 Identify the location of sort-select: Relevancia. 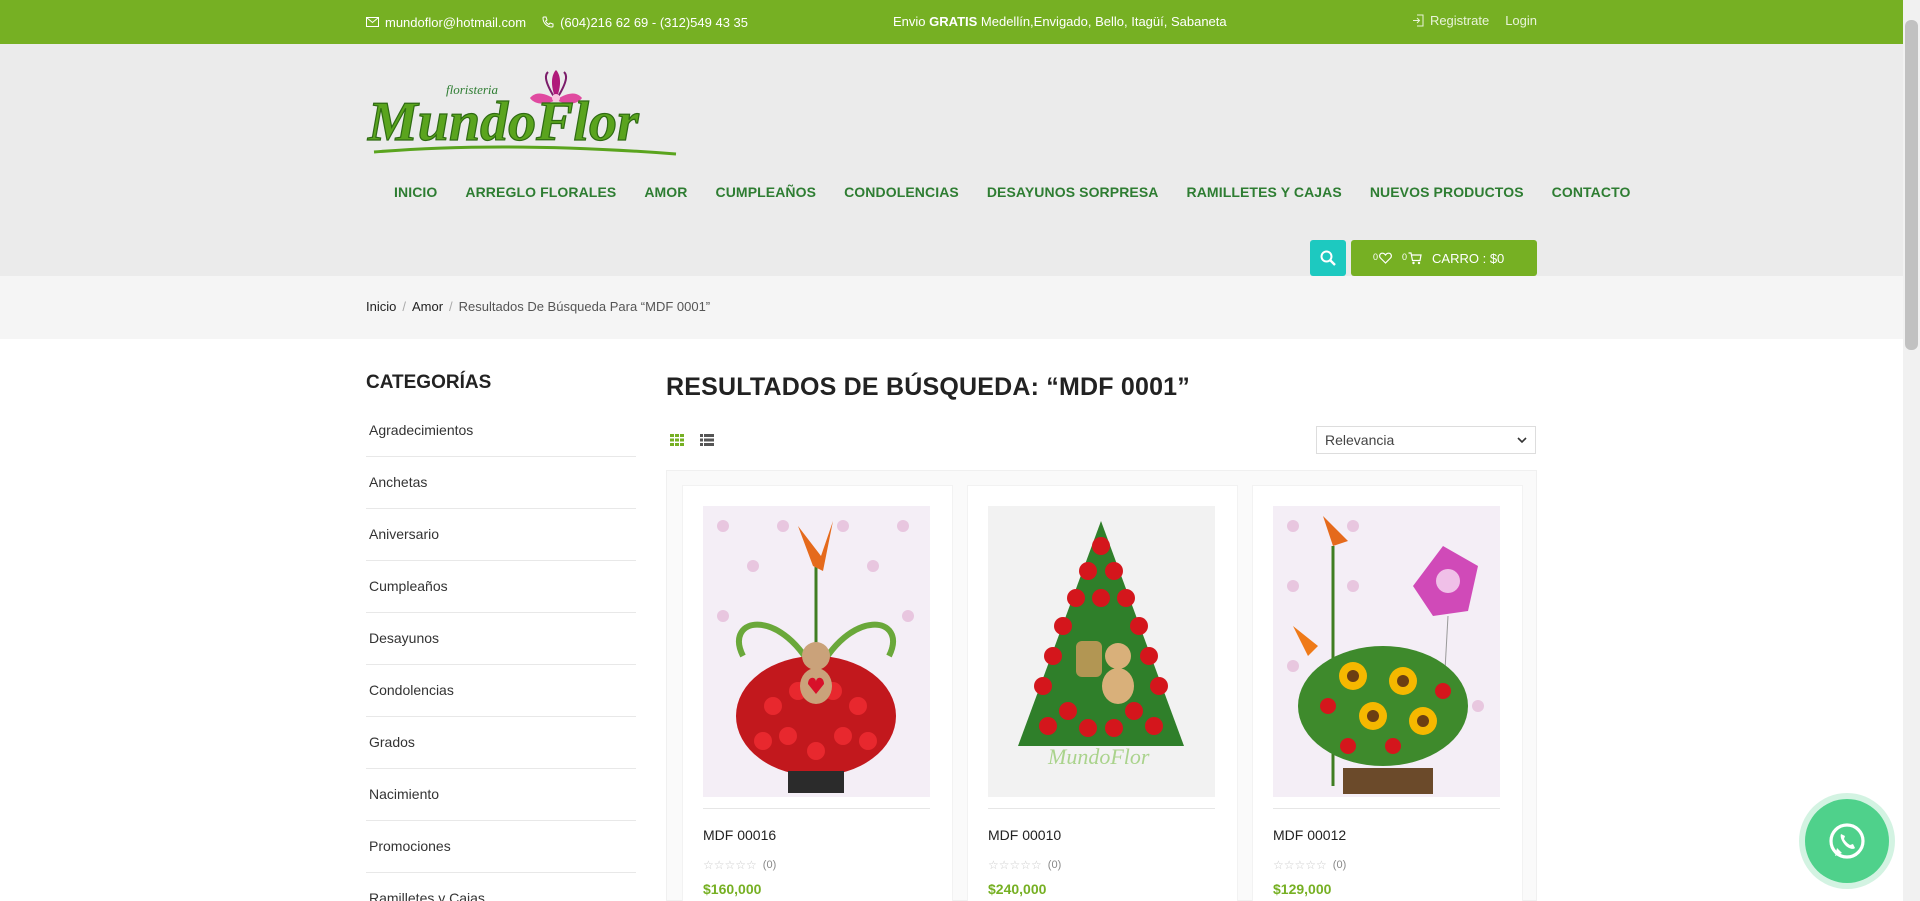
(1426, 440).